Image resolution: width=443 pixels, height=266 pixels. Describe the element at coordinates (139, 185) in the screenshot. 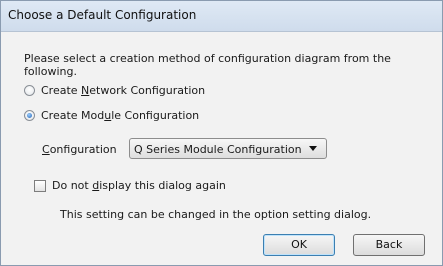

I see `dont-display-again-label: Do not display this dialog again` at that location.